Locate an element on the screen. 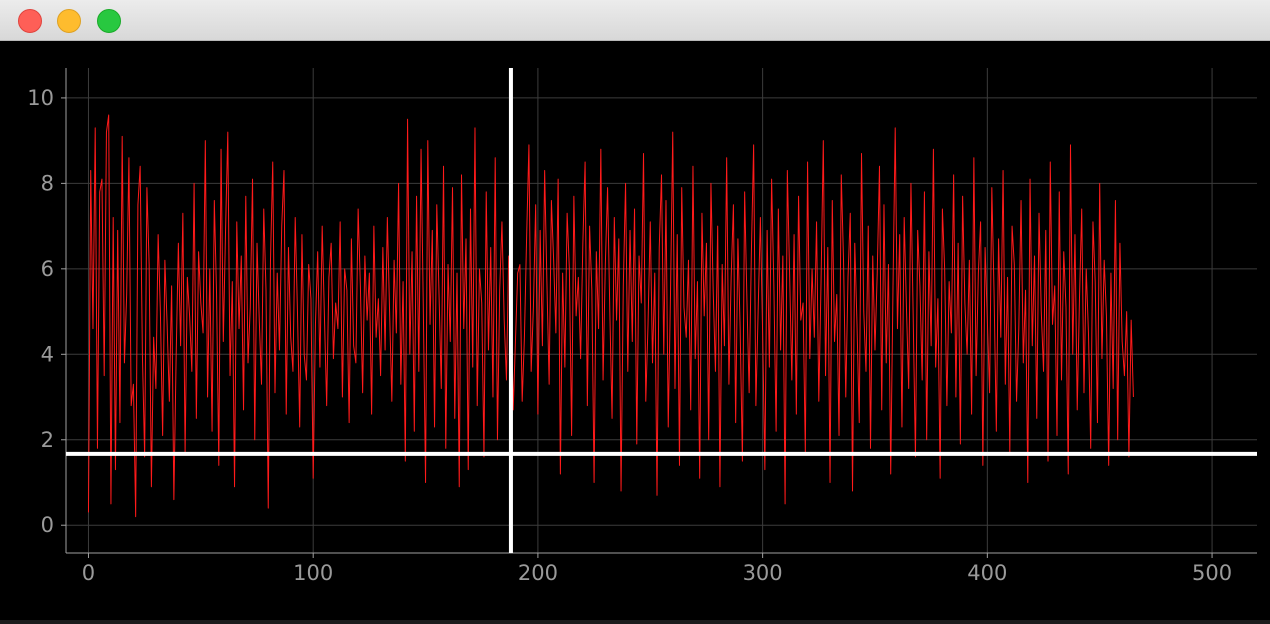  window-titlebar is located at coordinates (635, 20).